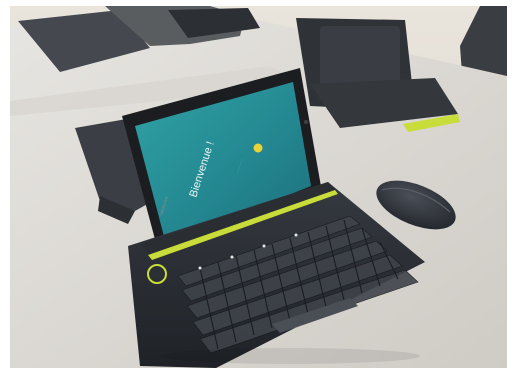  Describe the element at coordinates (306, 122) in the screenshot. I see `front-camera` at that location.